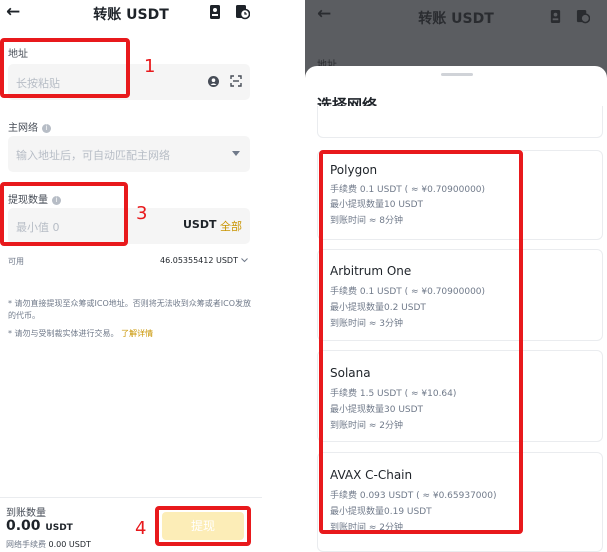  I want to click on page-title: 转账 USDT, so click(131, 15).